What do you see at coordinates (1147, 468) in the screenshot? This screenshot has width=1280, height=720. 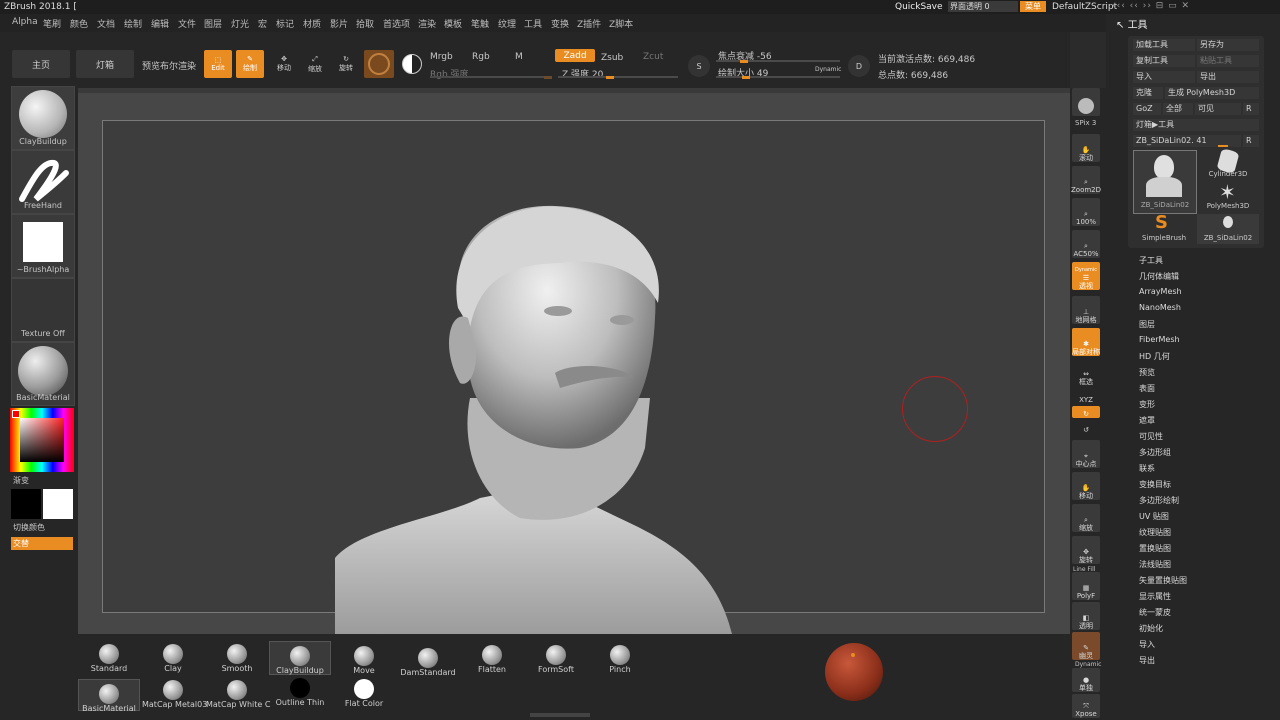 I see `subpalette-contact: 联系` at bounding box center [1147, 468].